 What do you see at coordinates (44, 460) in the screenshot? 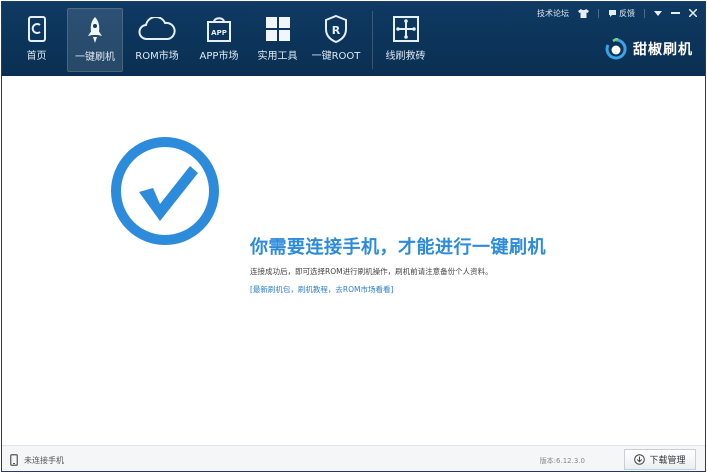
I see `connection-status: 未连接手机` at bounding box center [44, 460].